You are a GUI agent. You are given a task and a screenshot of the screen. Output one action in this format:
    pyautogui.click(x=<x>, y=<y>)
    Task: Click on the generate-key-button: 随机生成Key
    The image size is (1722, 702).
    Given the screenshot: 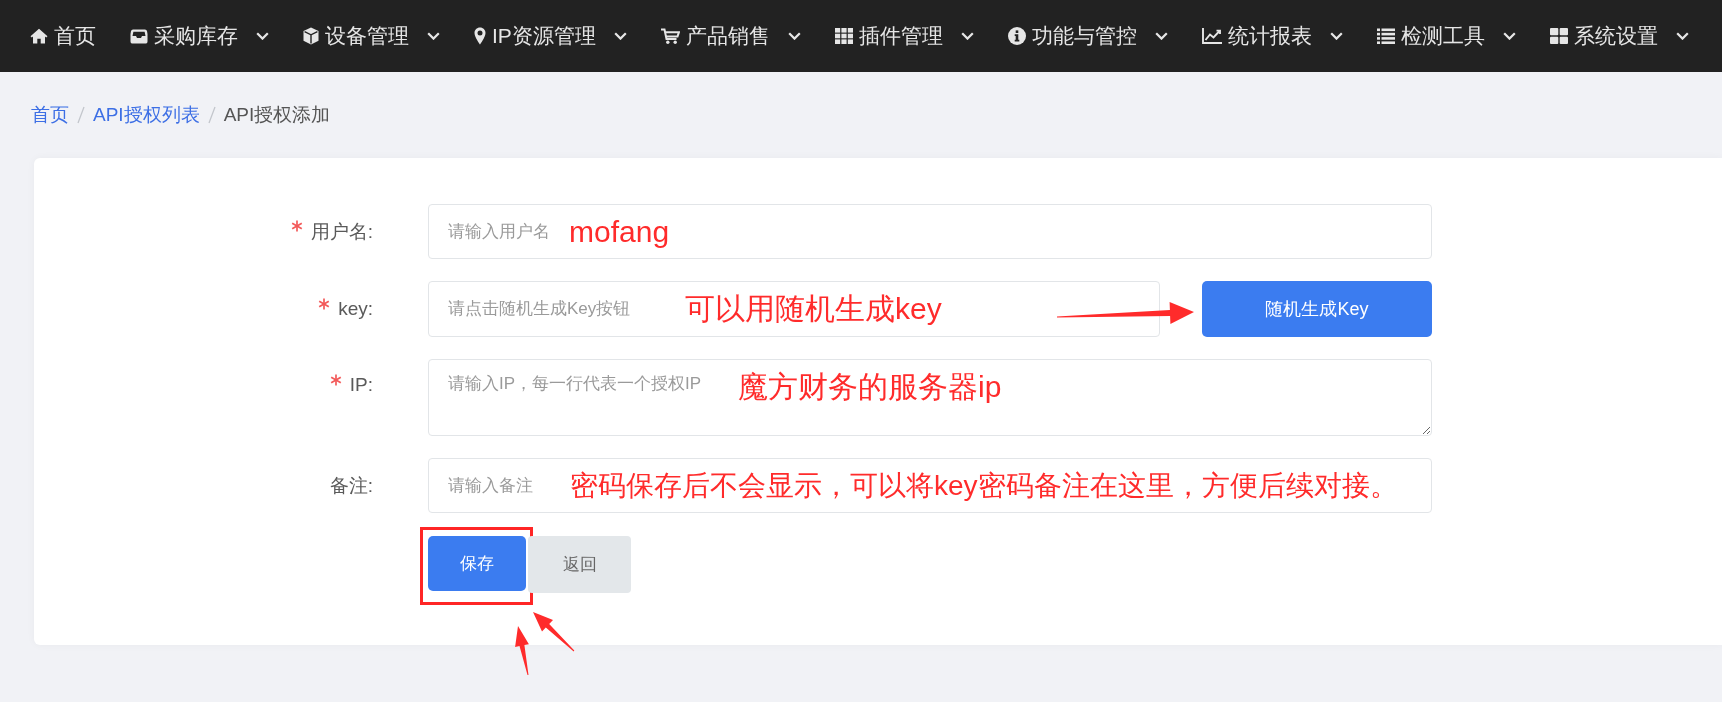 What is the action you would take?
    pyautogui.click(x=1317, y=309)
    